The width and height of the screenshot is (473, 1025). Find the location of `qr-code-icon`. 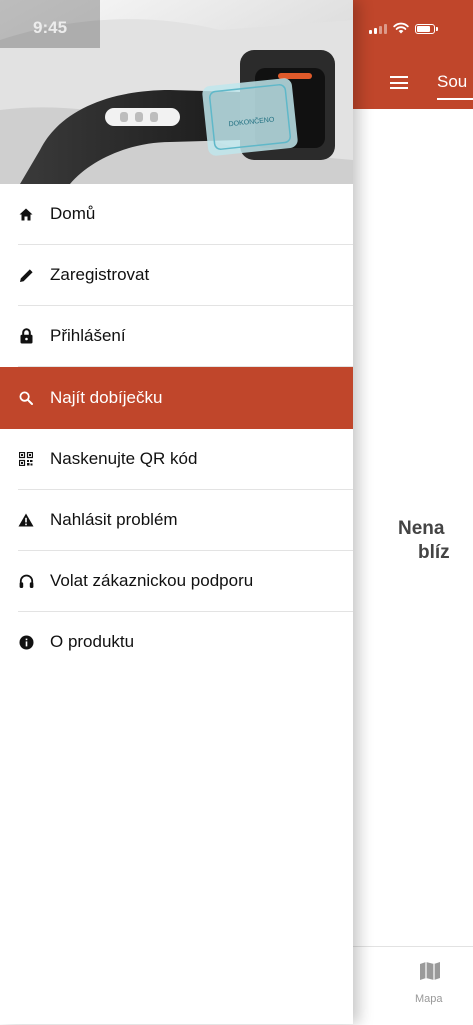

qr-code-icon is located at coordinates (26, 459).